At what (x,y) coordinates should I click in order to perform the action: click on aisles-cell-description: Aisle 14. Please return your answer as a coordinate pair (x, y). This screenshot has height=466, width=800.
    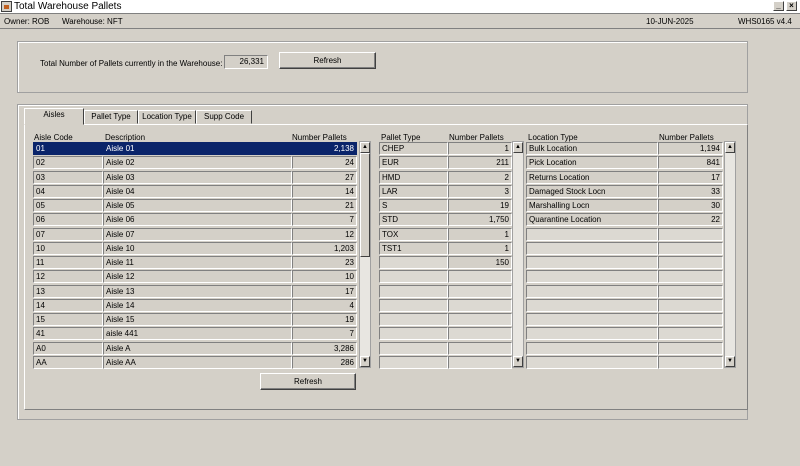
    Looking at the image, I should click on (197, 305).